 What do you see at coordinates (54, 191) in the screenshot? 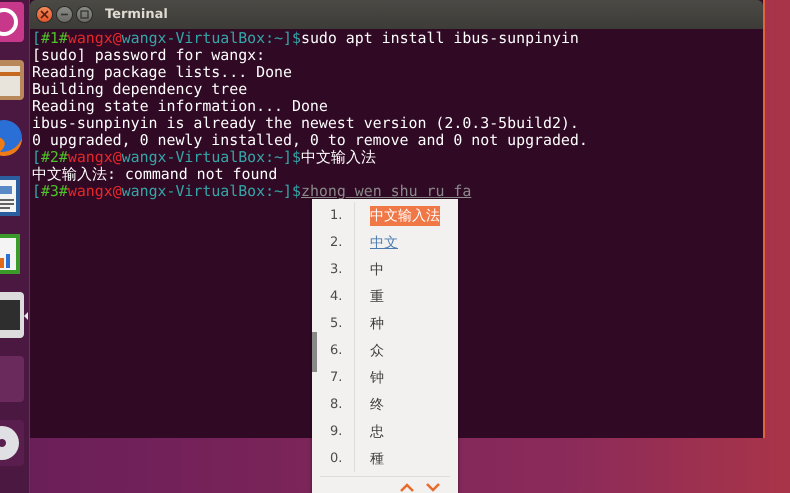
I see `prompt-number: #3#` at bounding box center [54, 191].